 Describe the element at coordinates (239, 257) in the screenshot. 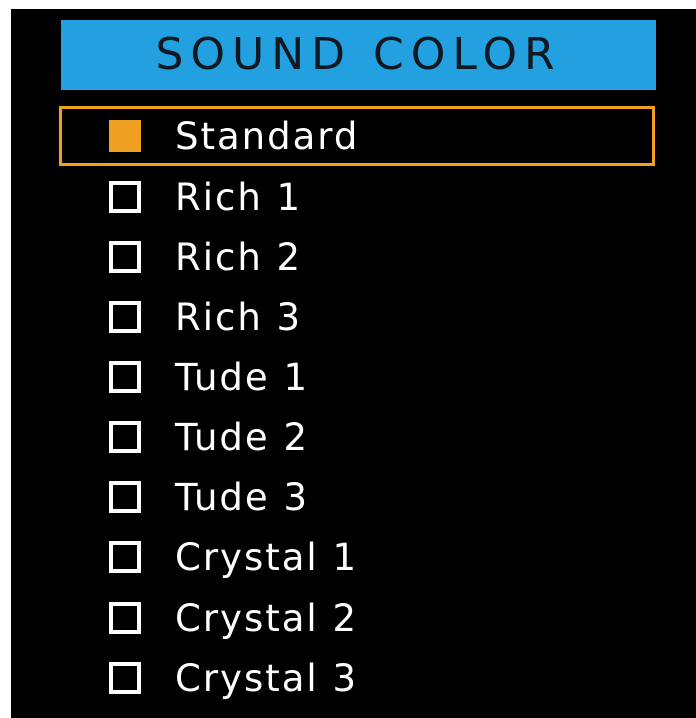

I see `menu-item-label: Rich 2` at that location.